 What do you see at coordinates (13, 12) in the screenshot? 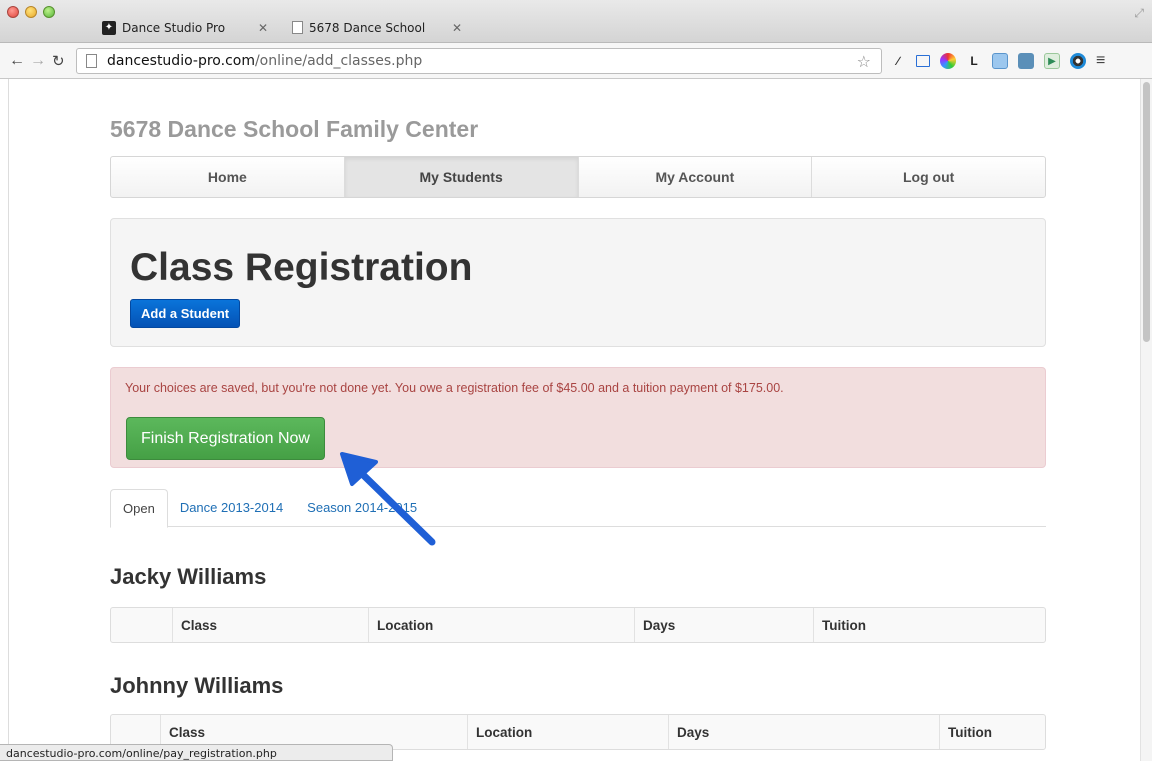
I see `close-window-button` at bounding box center [13, 12].